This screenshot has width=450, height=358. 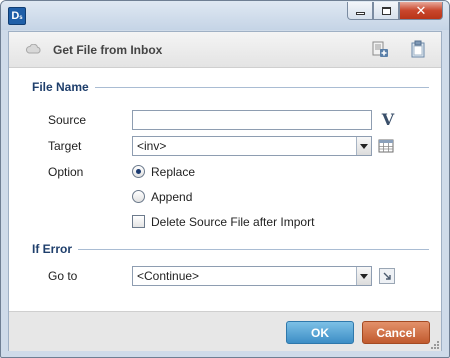 I want to click on window-controls: ✕, so click(x=395, y=11).